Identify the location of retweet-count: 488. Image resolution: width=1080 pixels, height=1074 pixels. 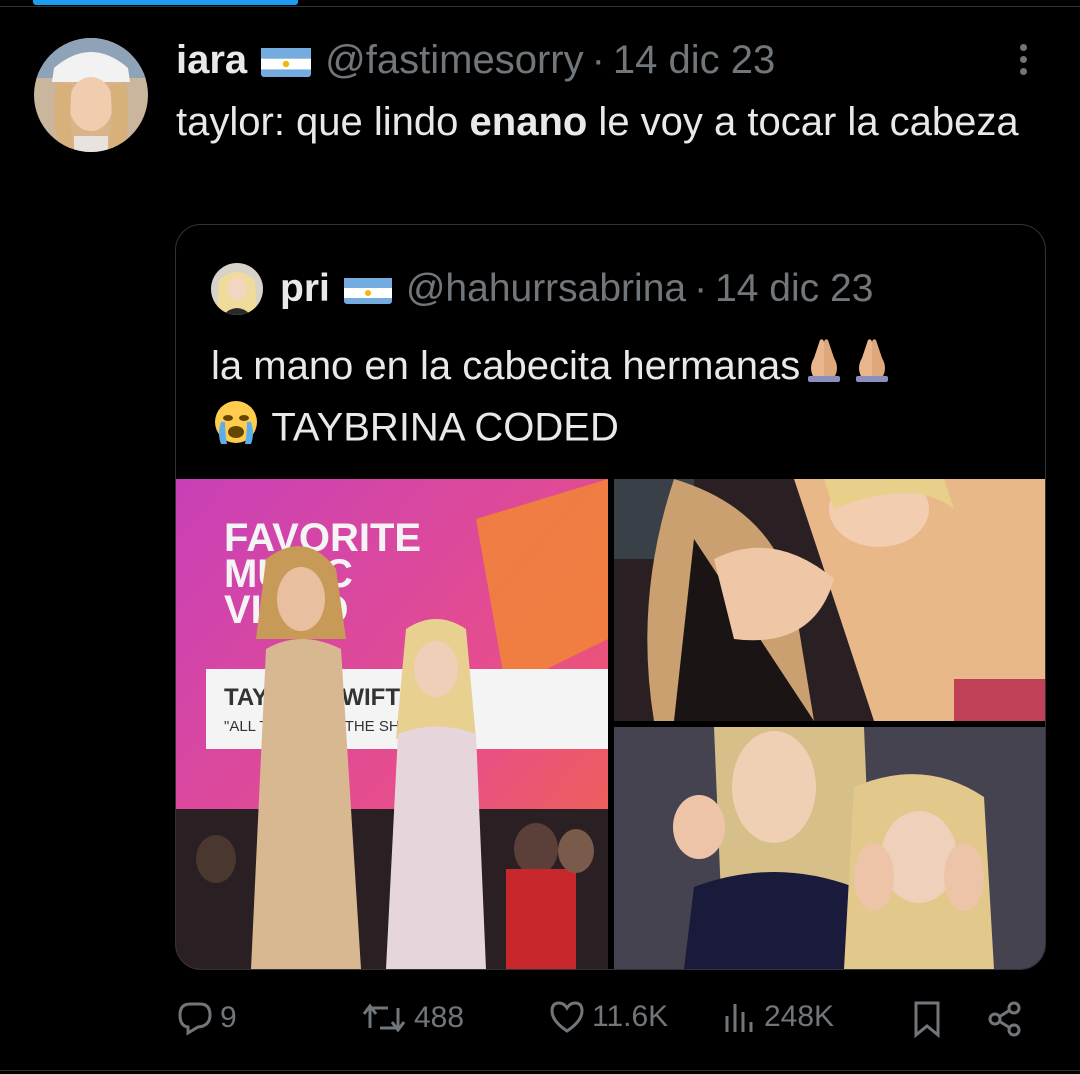
(439, 1017).